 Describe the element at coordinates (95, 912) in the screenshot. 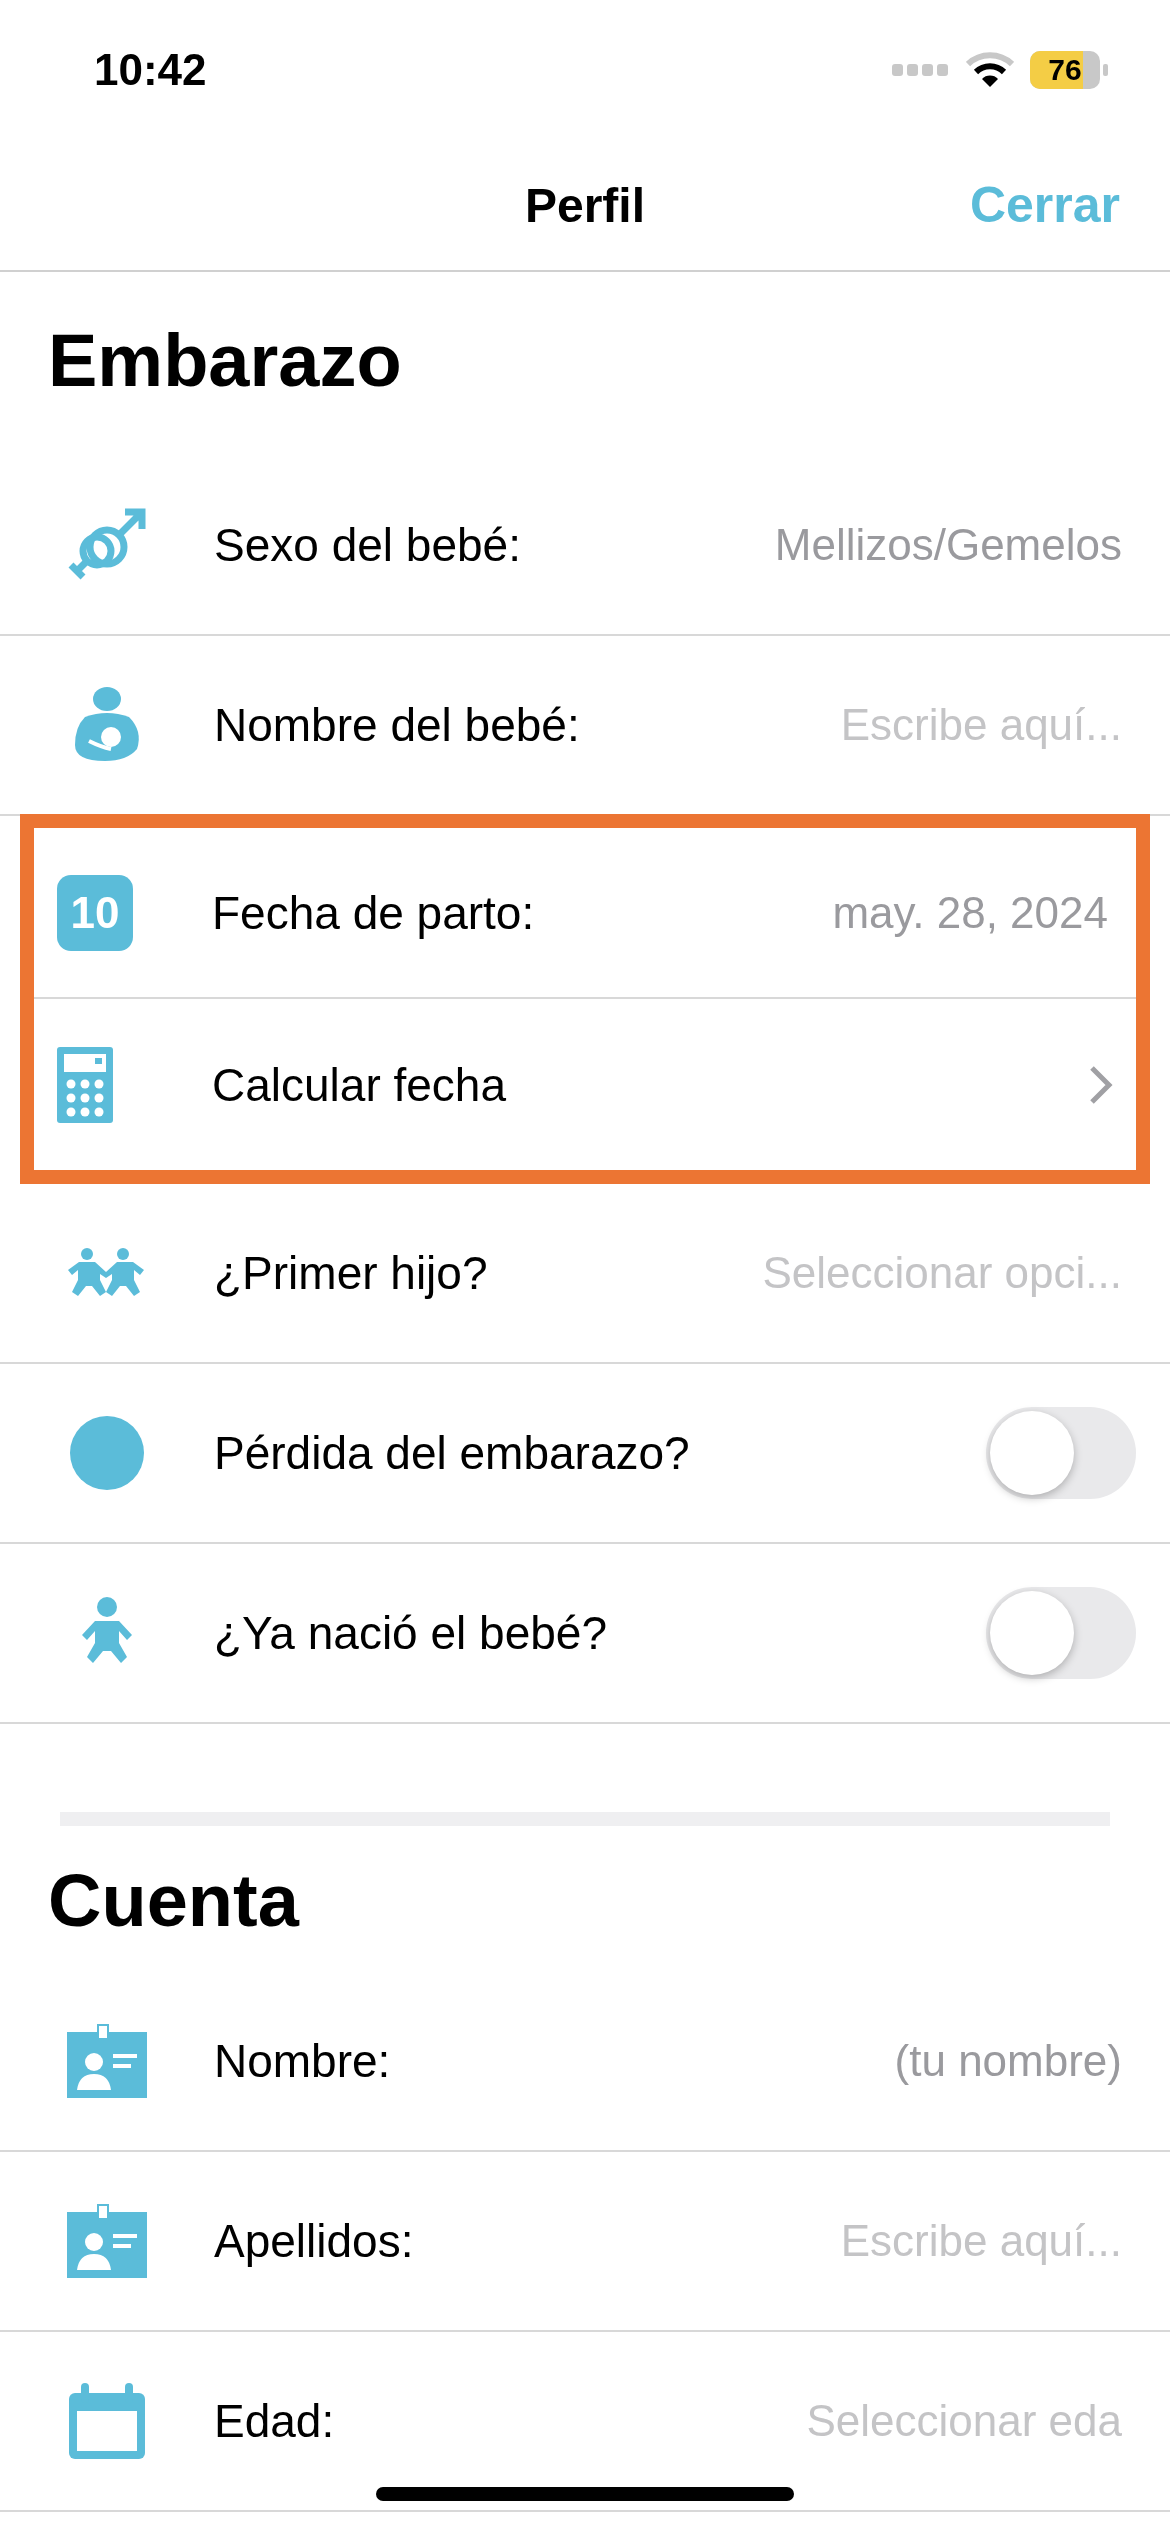

I see `calendar-day-icon: 10` at that location.